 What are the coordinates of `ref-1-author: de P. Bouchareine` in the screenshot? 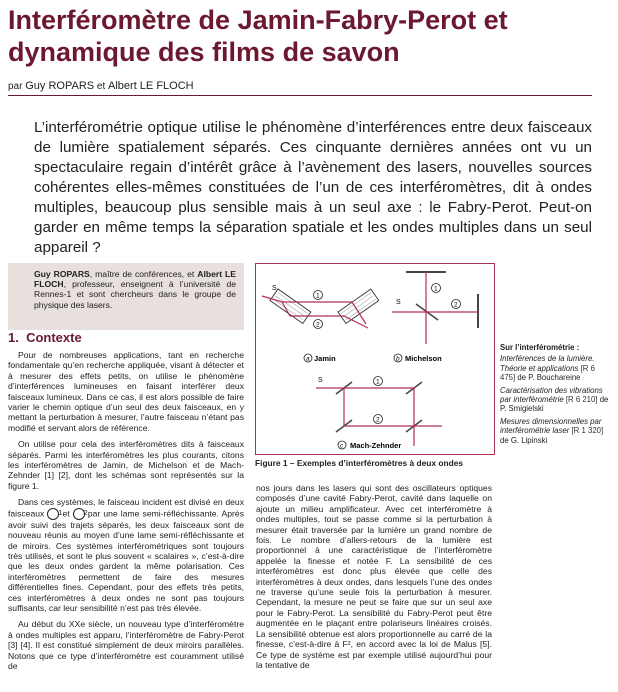 It's located at (549, 378).